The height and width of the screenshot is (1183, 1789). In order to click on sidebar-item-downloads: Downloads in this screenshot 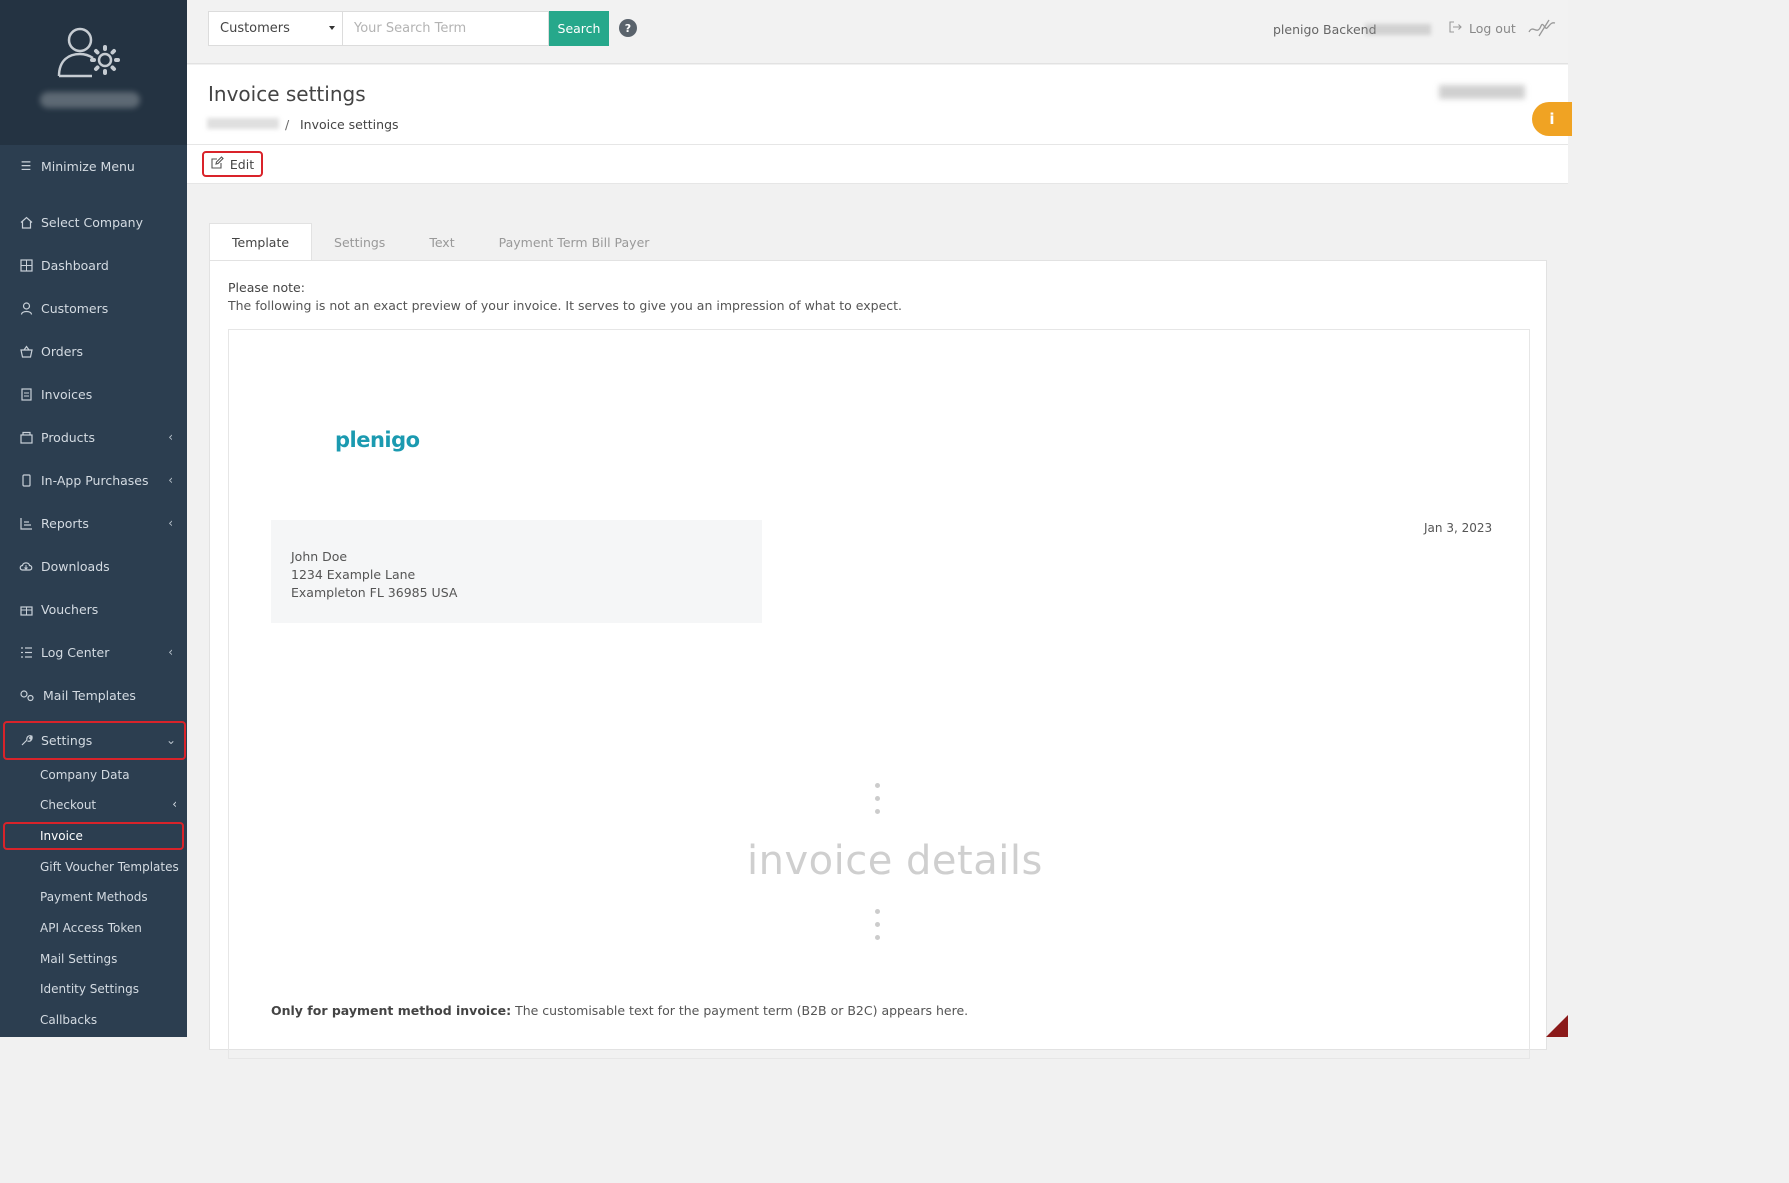, I will do `click(93, 566)`.